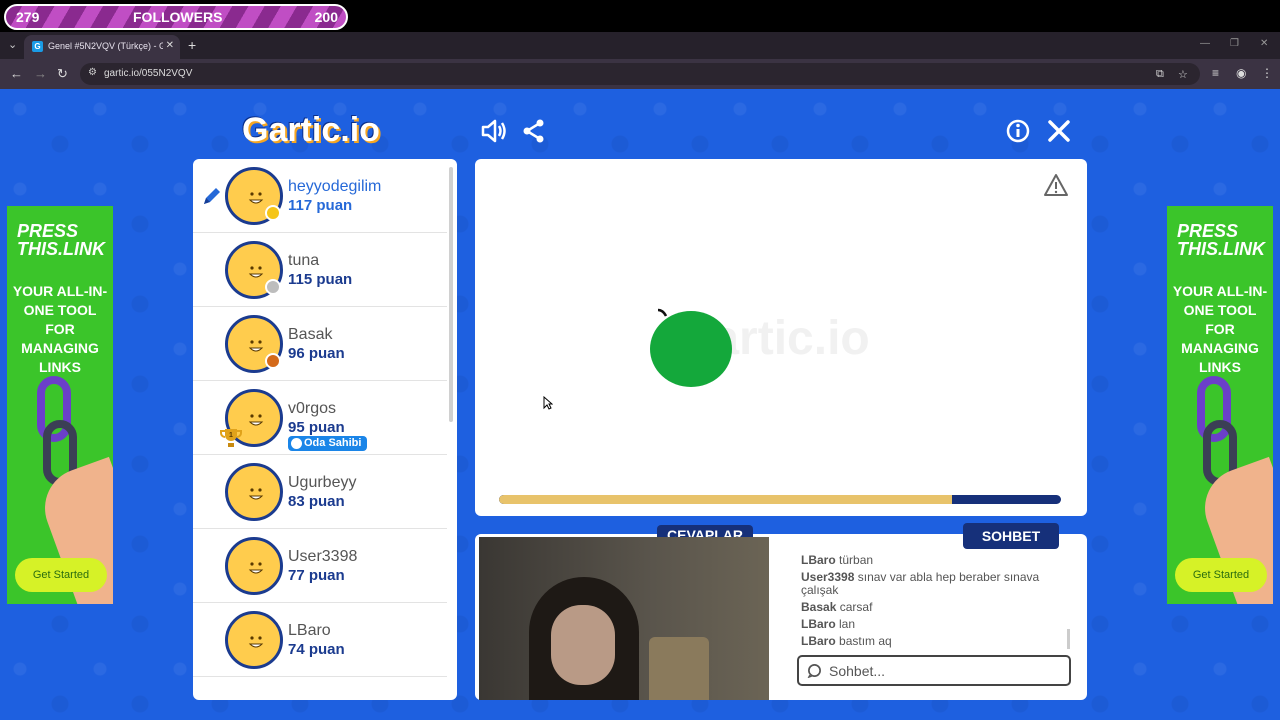 The height and width of the screenshot is (720, 1280). What do you see at coordinates (335, 186) in the screenshot?
I see `player-name: heyyodegilim` at bounding box center [335, 186].